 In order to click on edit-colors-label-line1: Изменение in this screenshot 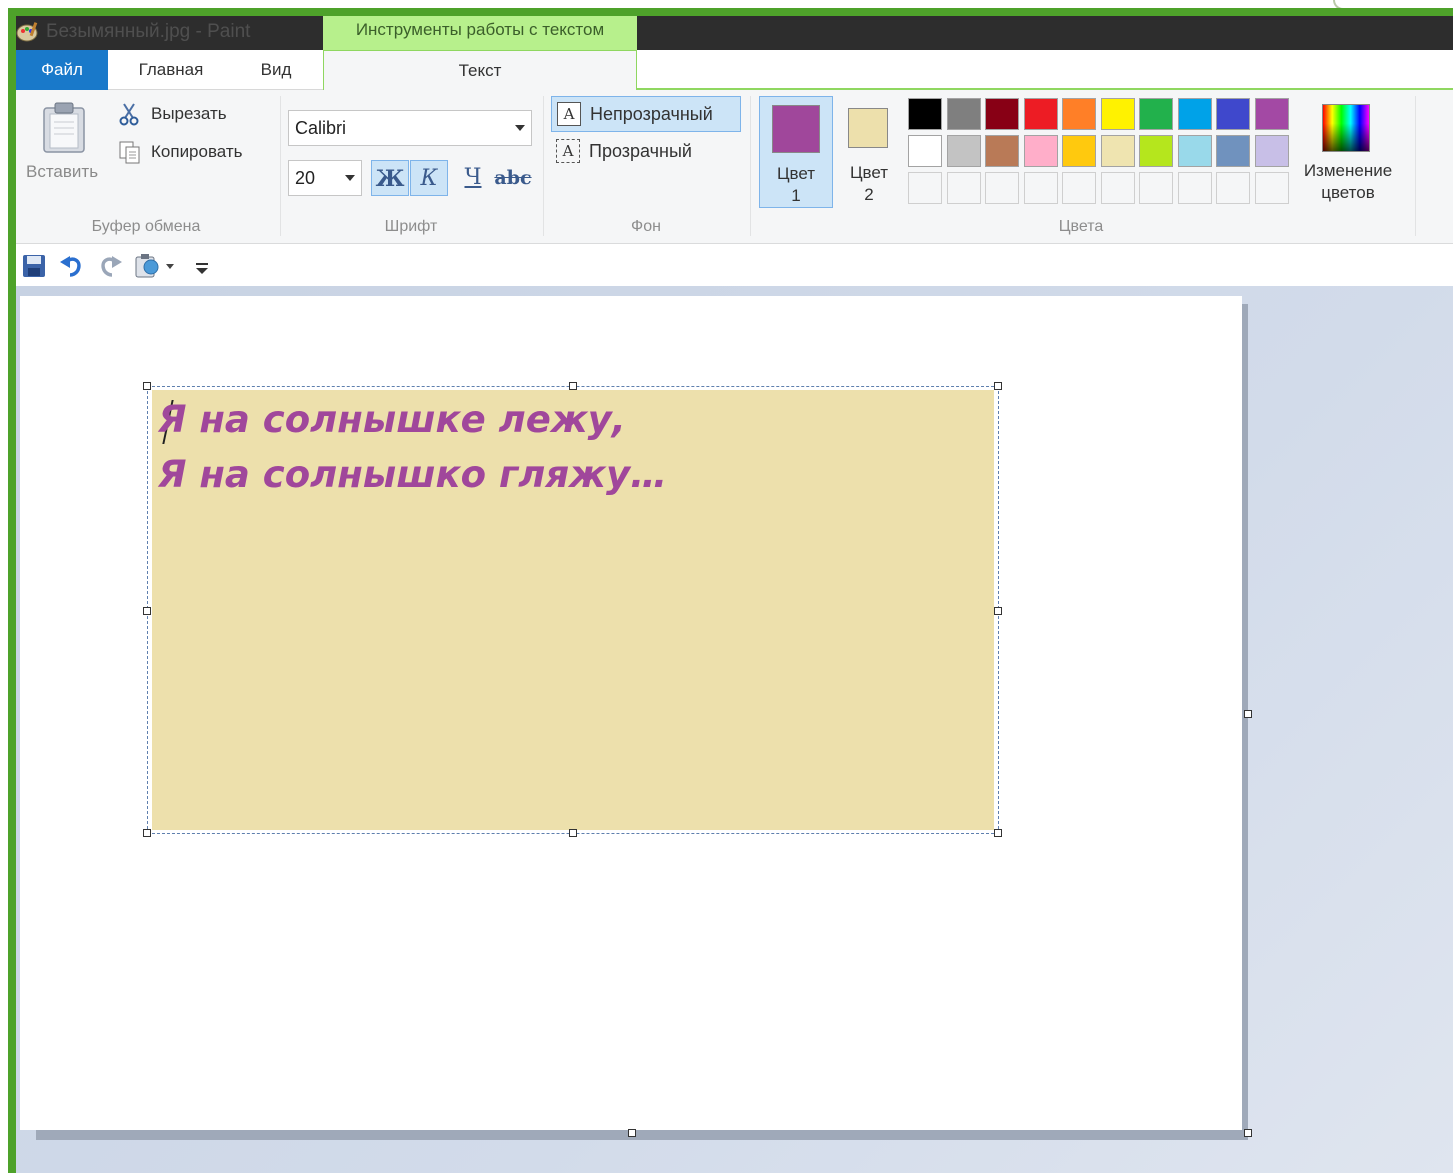, I will do `click(1348, 170)`.